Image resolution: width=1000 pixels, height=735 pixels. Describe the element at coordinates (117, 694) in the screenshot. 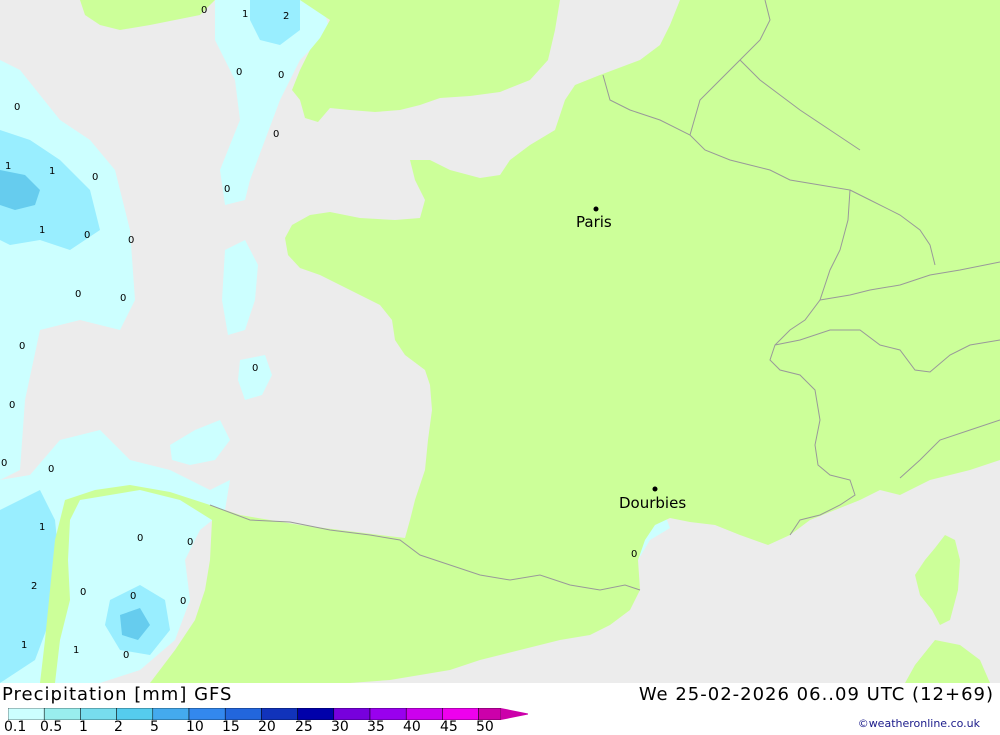

I see `map-title: Precipitation [mm] GFS` at that location.